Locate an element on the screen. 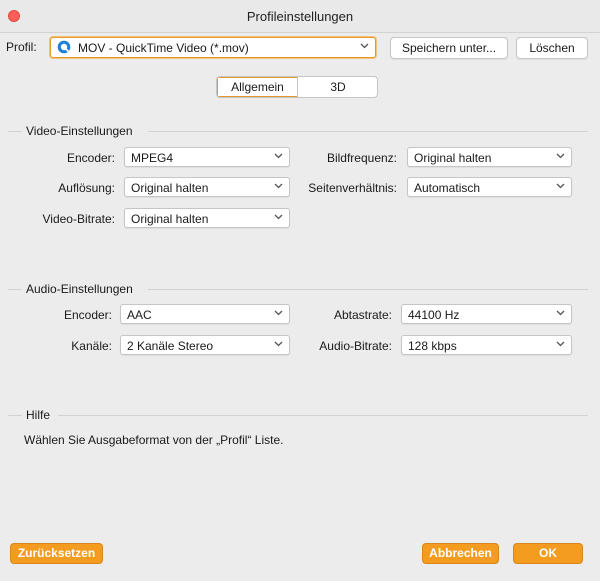  profile-value: MOV - QuickTime Video (*.mov) is located at coordinates (163, 48).